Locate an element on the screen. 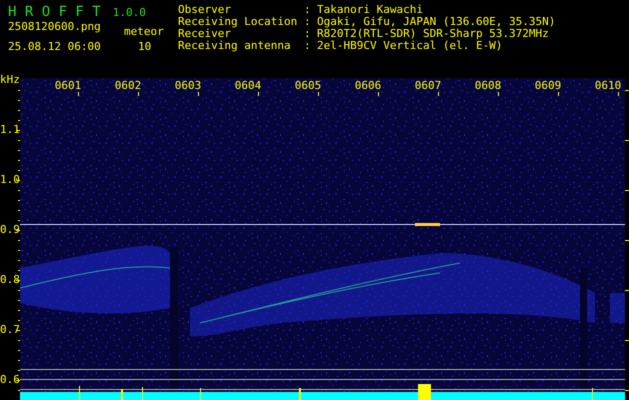 Image resolution: width=629 pixels, height=400 pixels. file-name: 2508120600.png is located at coordinates (54, 26).